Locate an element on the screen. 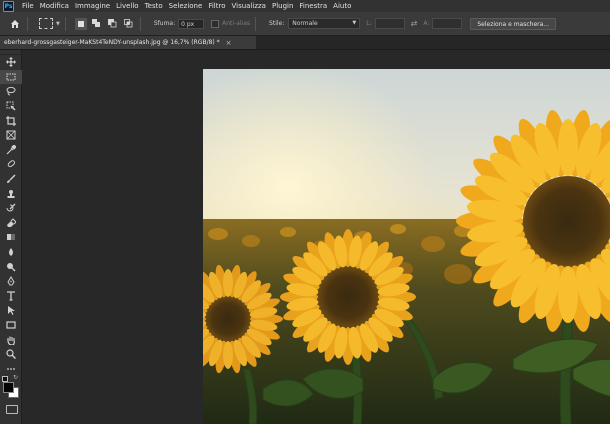  intersect-selection-icon is located at coordinates (129, 24).